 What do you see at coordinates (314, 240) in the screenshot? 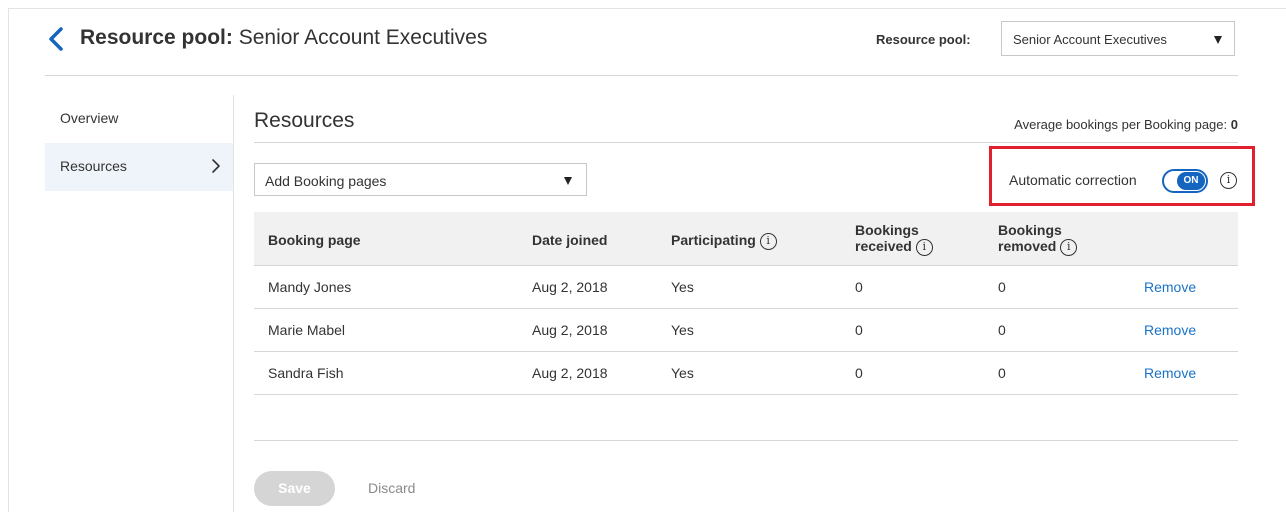
I see `header-booking-page: Booking page` at bounding box center [314, 240].